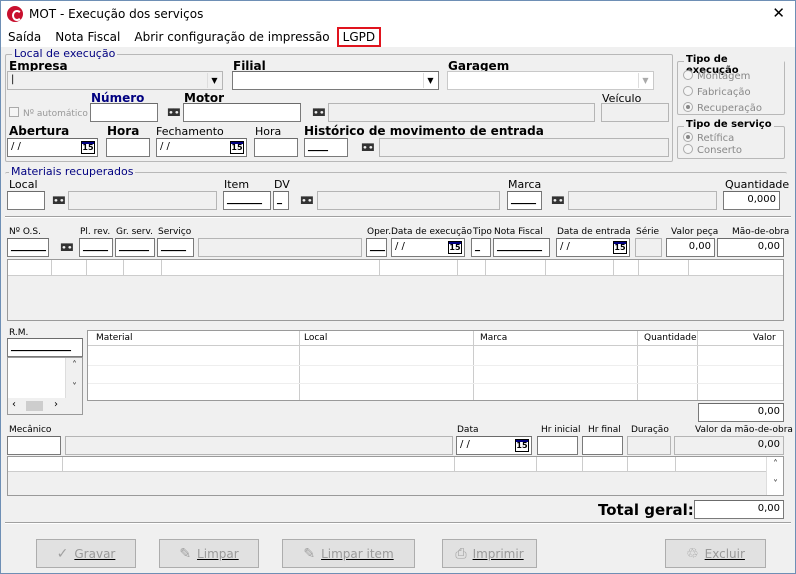 This screenshot has height=574, width=796. I want to click on retifica-radio: Retífica, so click(708, 138).